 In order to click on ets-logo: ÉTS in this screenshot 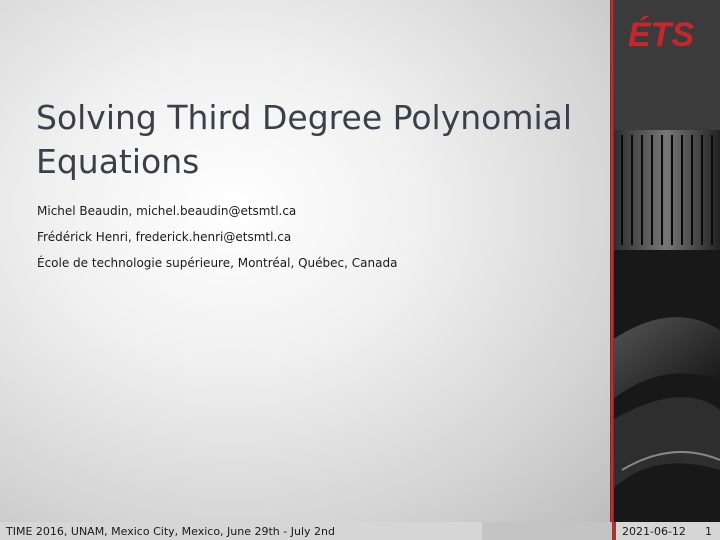, I will do `click(661, 35)`.